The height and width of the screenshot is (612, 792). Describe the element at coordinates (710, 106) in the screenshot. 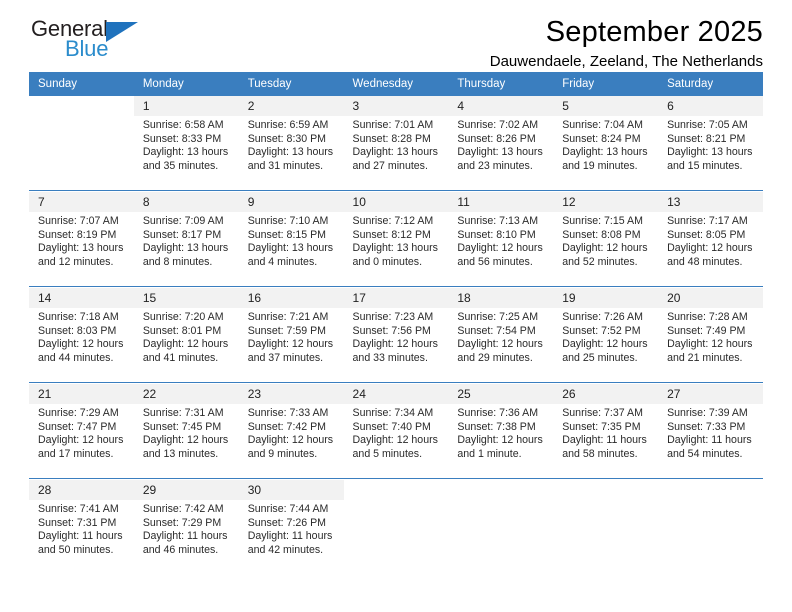

I see `day-number-6: 6` at that location.